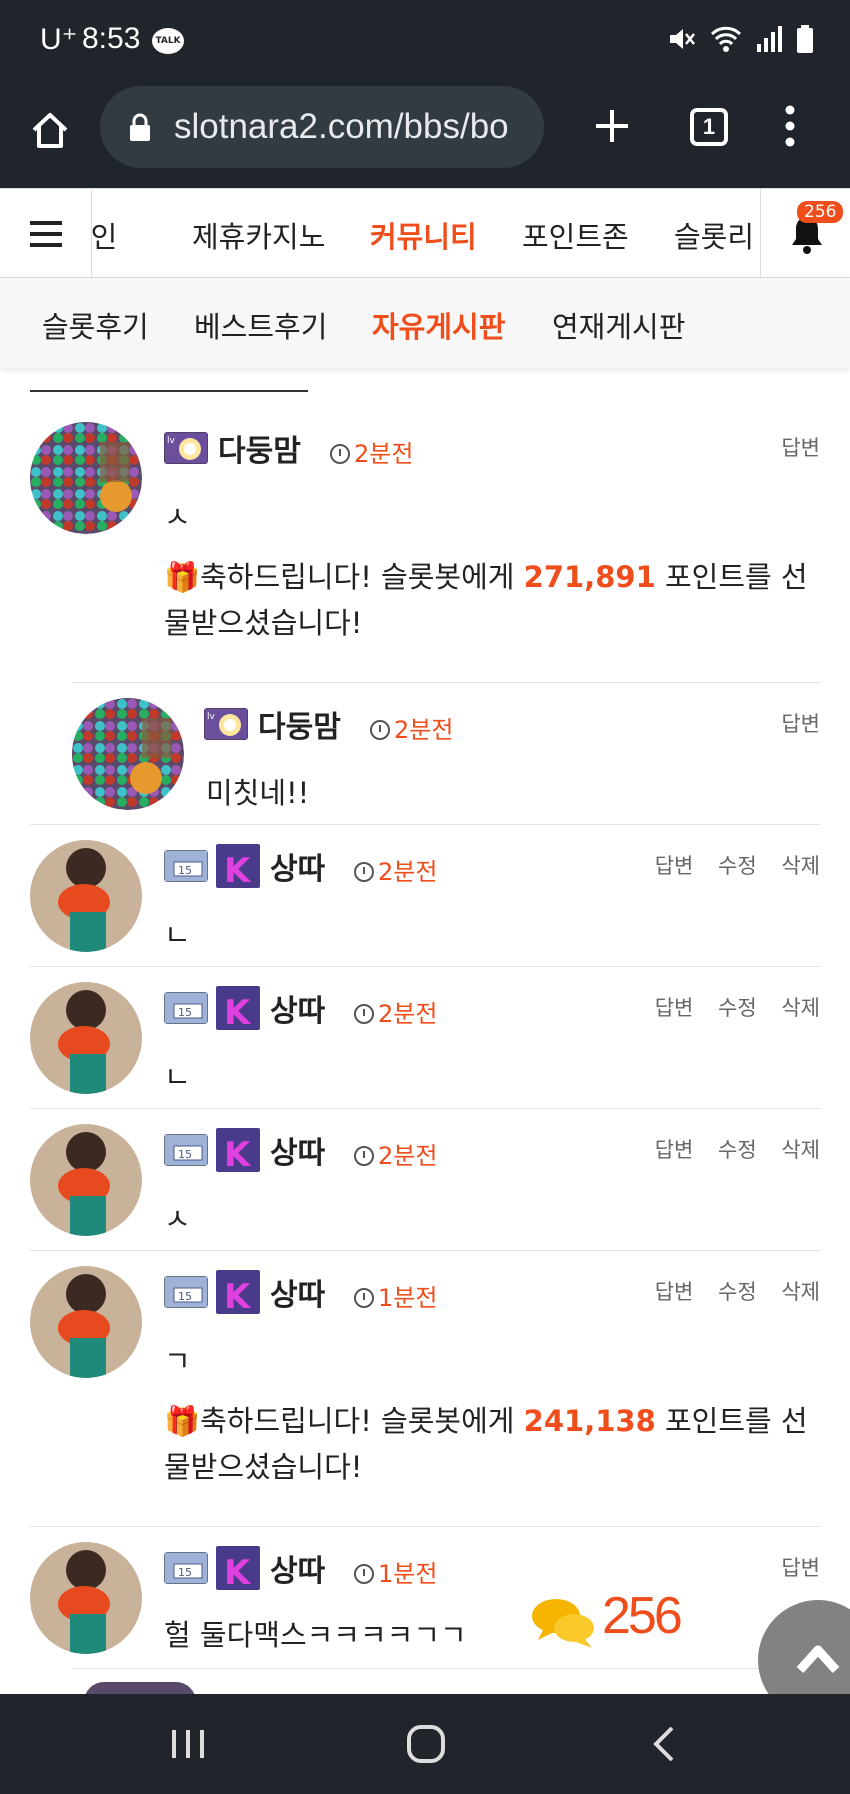 This screenshot has width=850, height=1794. Describe the element at coordinates (104, 235) in the screenshot. I see `nav-item-main: 메인` at that location.